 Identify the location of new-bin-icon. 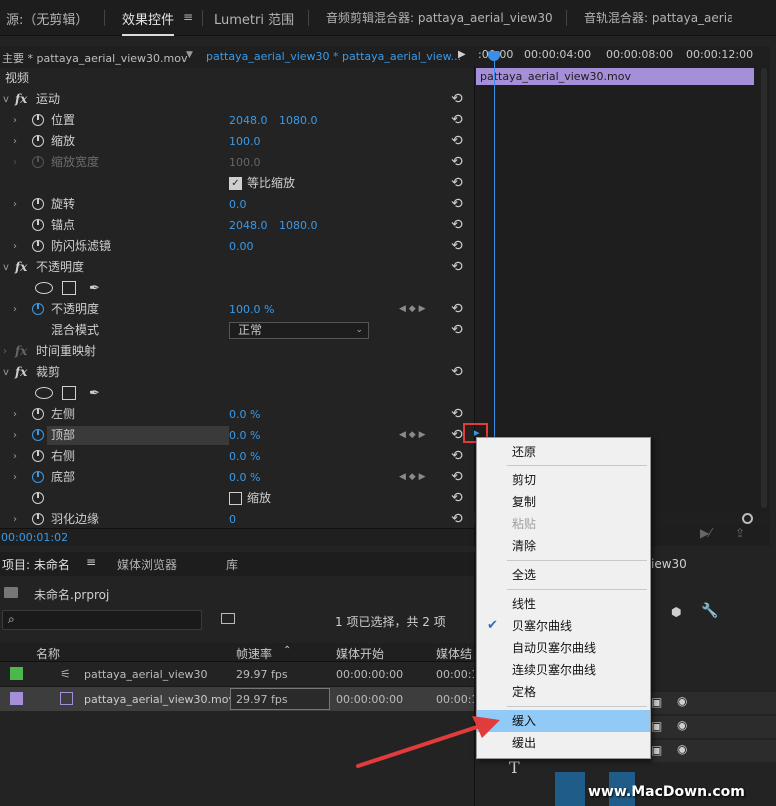
(228, 618).